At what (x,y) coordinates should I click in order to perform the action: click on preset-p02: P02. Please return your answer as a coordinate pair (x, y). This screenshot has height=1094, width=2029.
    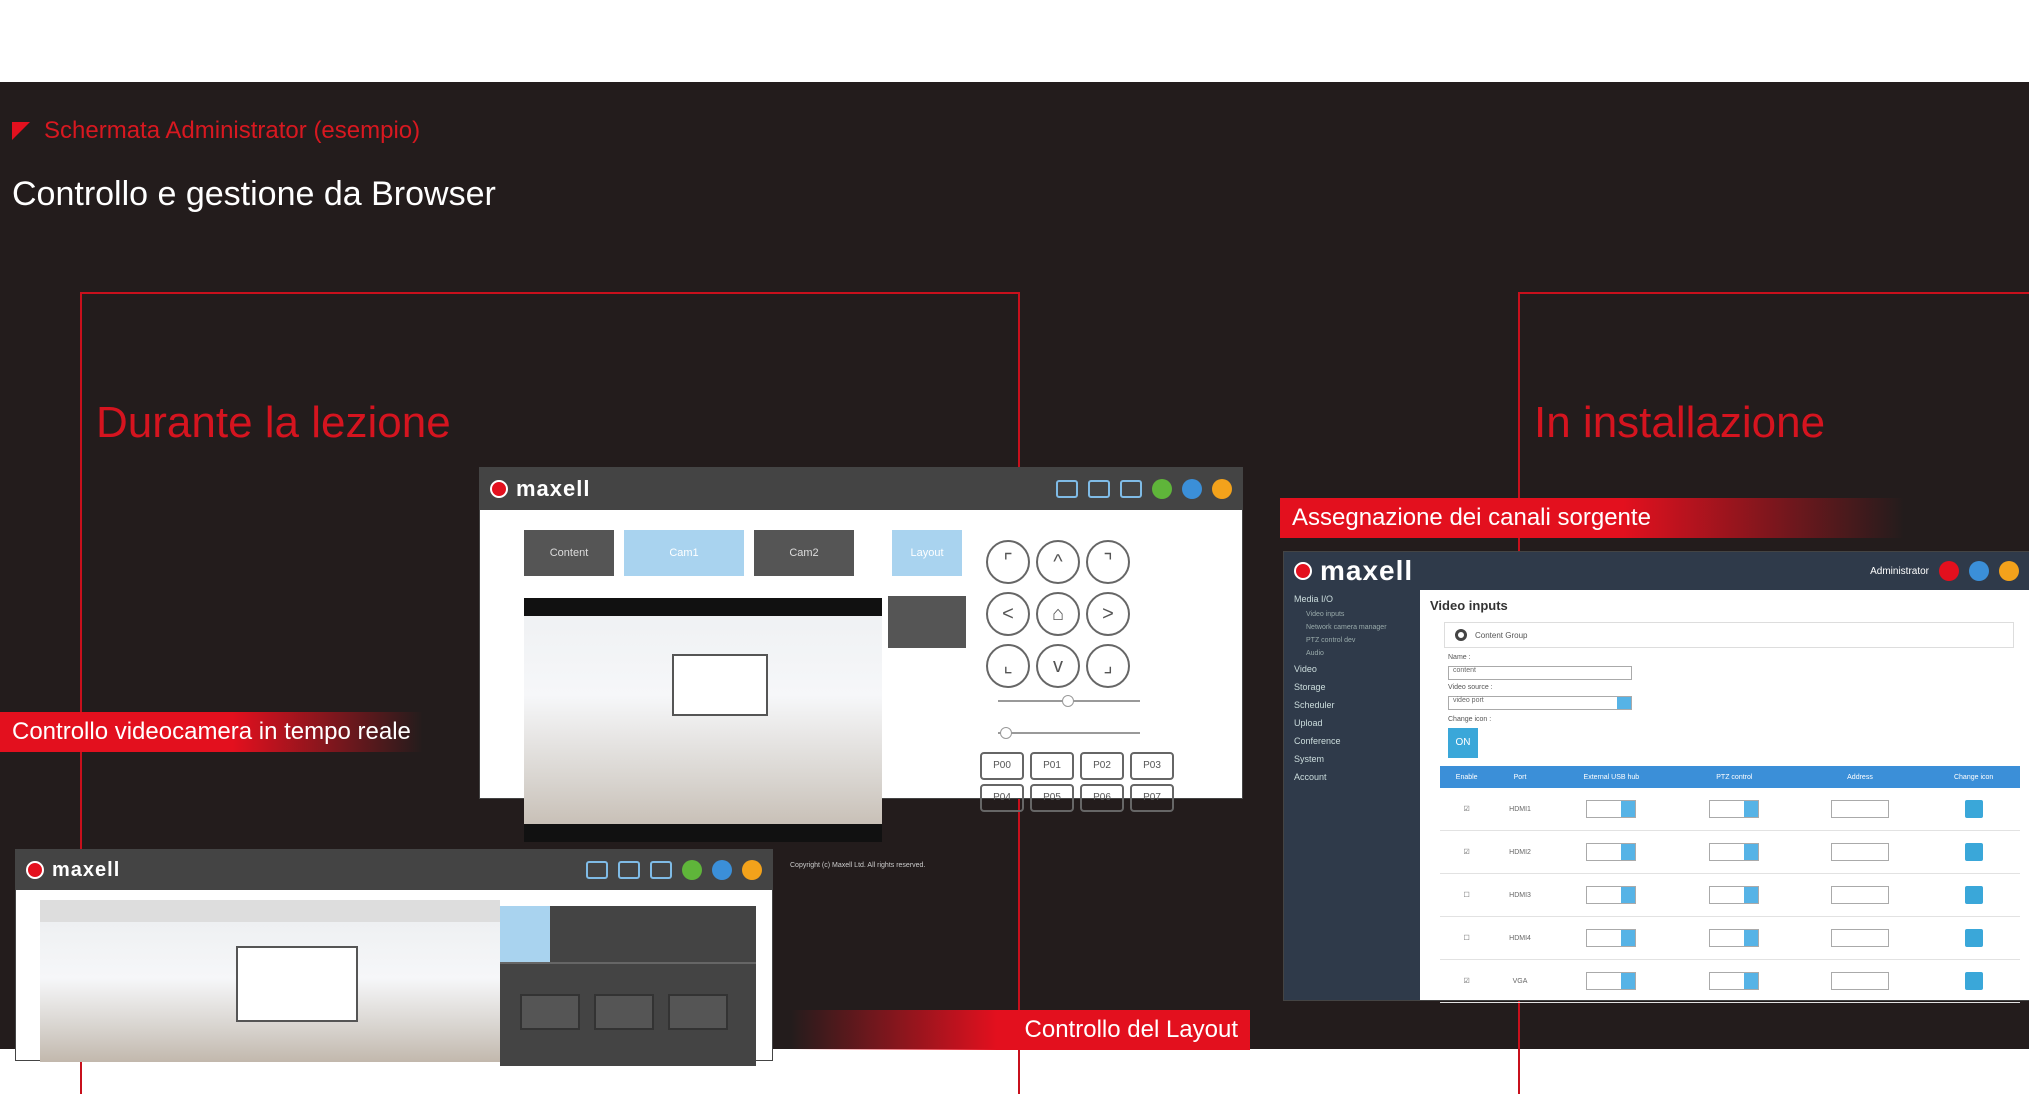
    Looking at the image, I should click on (1102, 766).